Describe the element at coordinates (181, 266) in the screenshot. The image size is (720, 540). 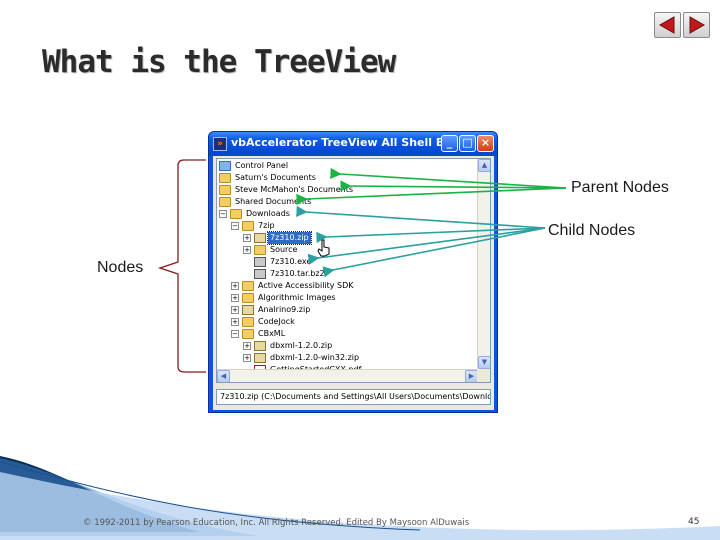
I see `nodes-bracket` at that location.